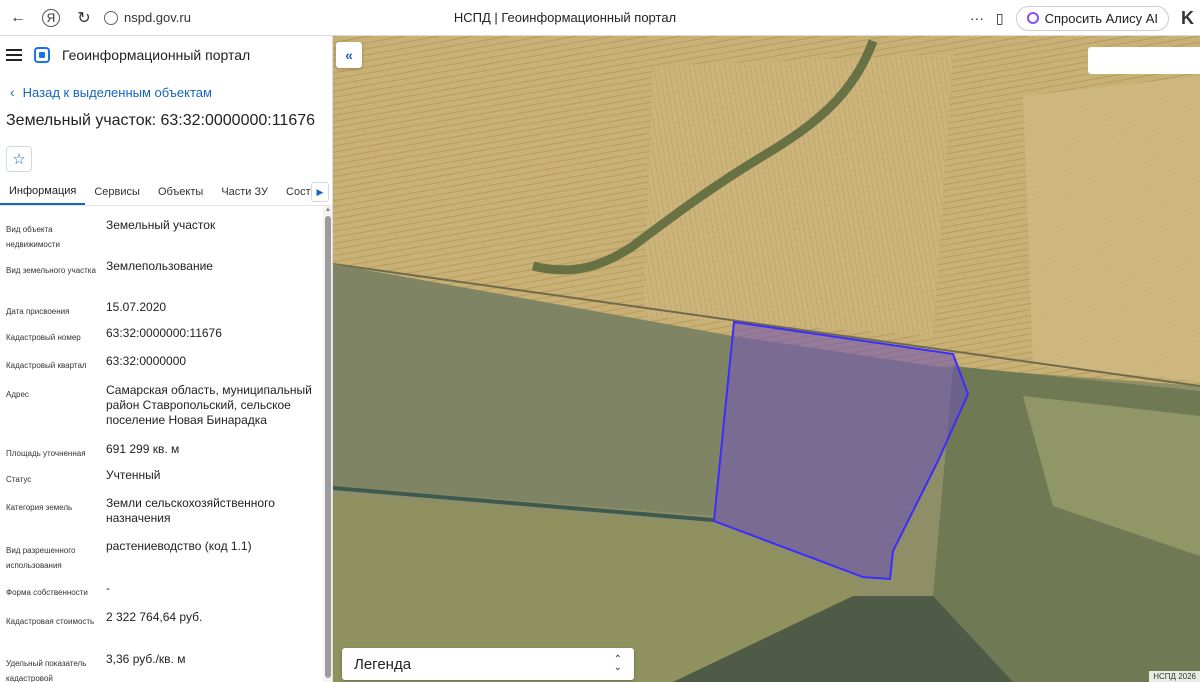 The width and height of the screenshot is (1200, 682). Describe the element at coordinates (617, 663) in the screenshot. I see `chevron-updown-icon: ⌃ ⌄` at that location.